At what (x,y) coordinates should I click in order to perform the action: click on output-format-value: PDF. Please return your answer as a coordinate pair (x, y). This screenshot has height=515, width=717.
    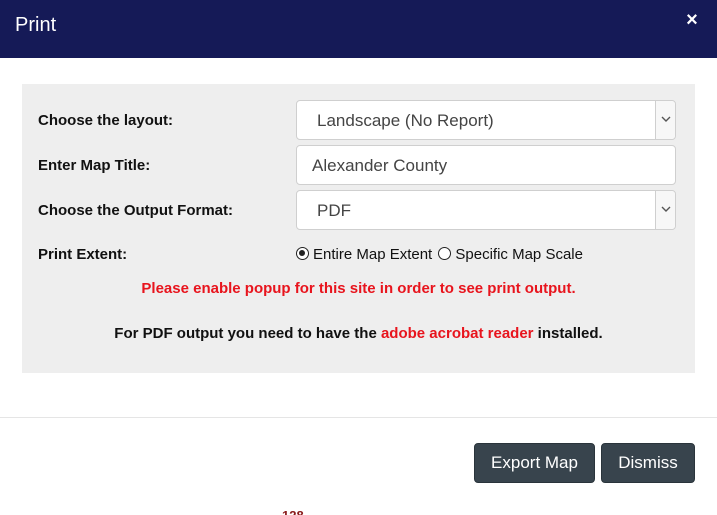
    Looking at the image, I should click on (334, 210).